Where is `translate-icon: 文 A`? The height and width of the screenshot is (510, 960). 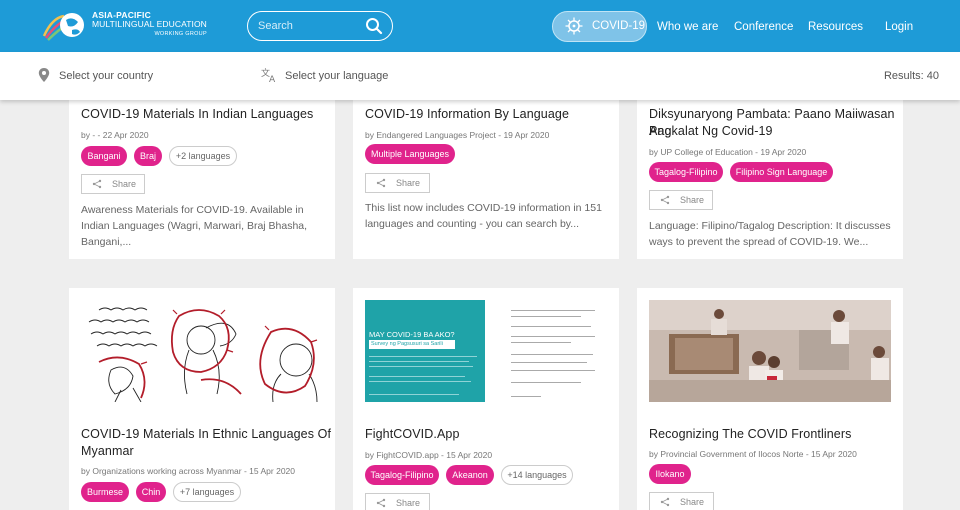 translate-icon: 文 A is located at coordinates (268, 75).